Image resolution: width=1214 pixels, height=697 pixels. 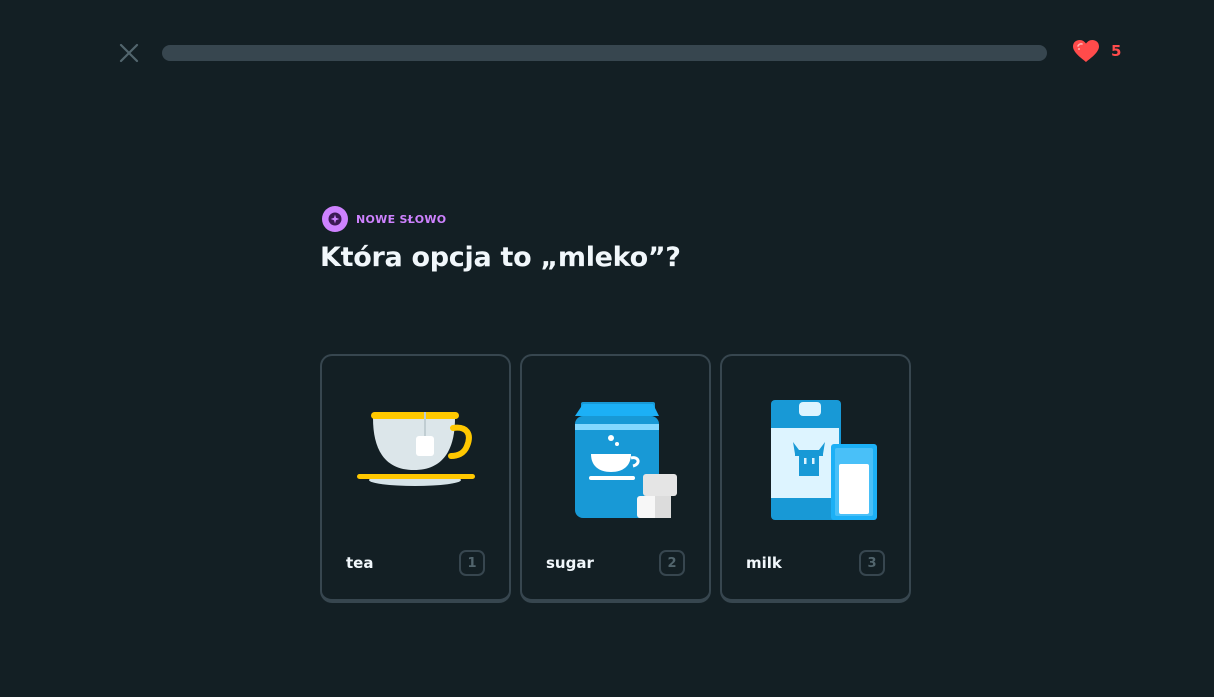 I want to click on choice-shortcut-key: 1, so click(x=472, y=563).